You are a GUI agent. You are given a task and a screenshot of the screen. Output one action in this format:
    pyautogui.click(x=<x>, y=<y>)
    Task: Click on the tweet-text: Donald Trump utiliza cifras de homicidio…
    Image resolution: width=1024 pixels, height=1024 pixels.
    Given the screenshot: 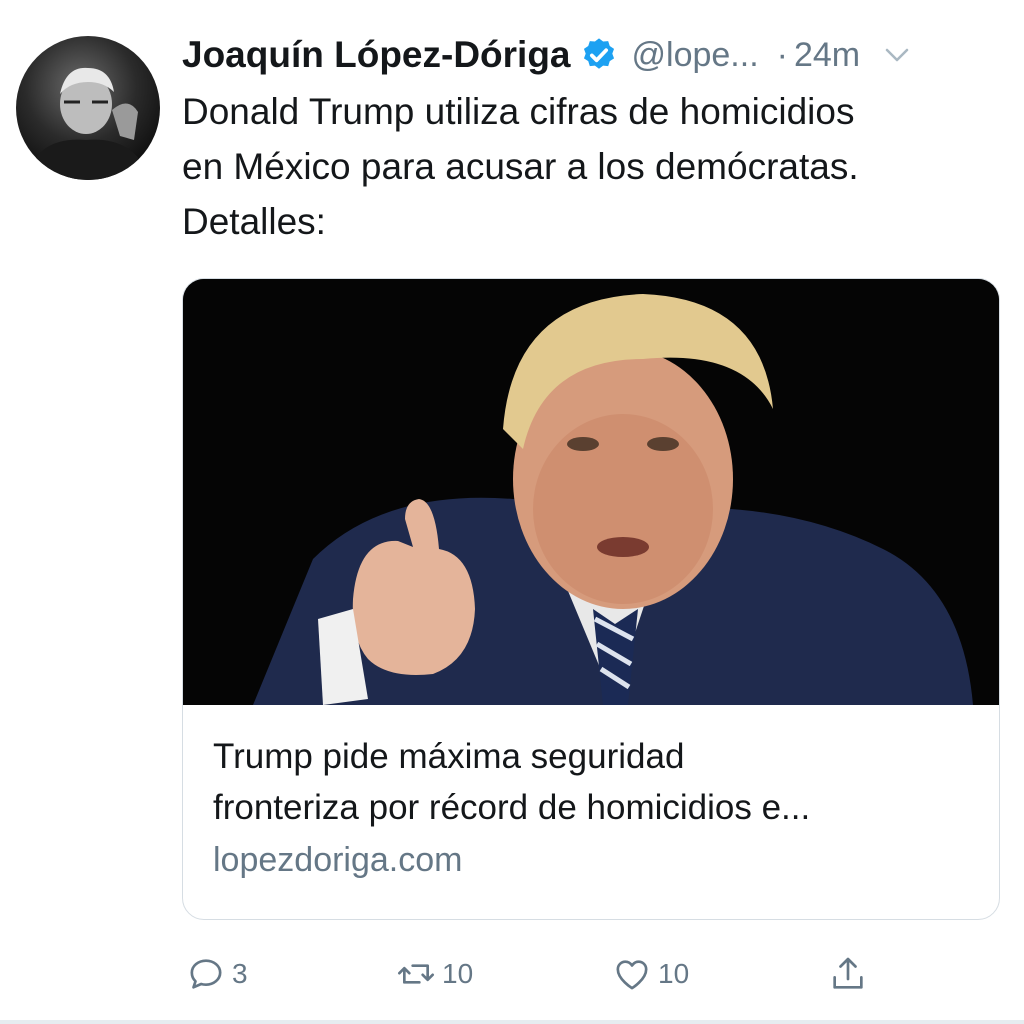 What is the action you would take?
    pyautogui.click(x=520, y=166)
    